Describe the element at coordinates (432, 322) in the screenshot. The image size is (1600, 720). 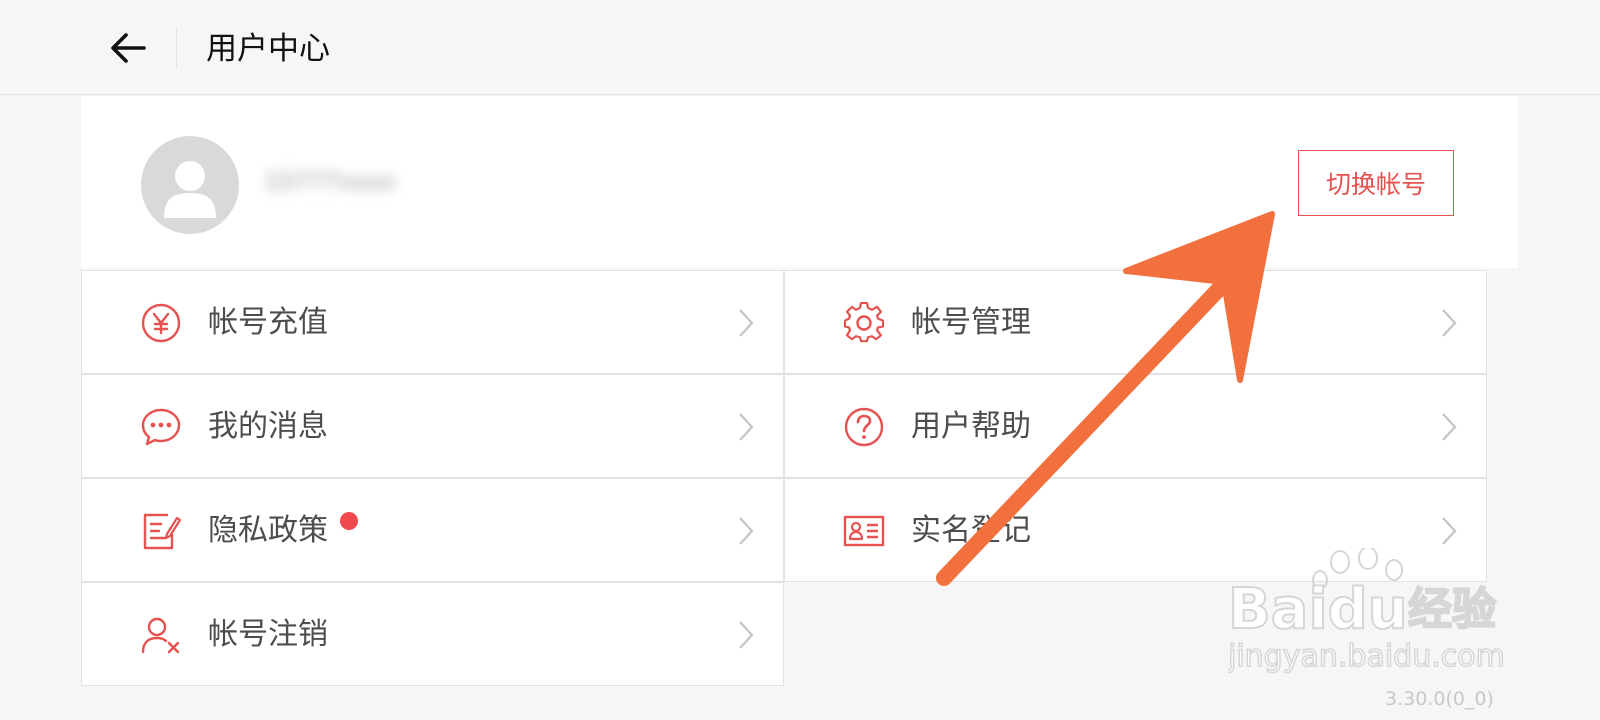
I see `menu-item-recharge: 帐号充值` at that location.